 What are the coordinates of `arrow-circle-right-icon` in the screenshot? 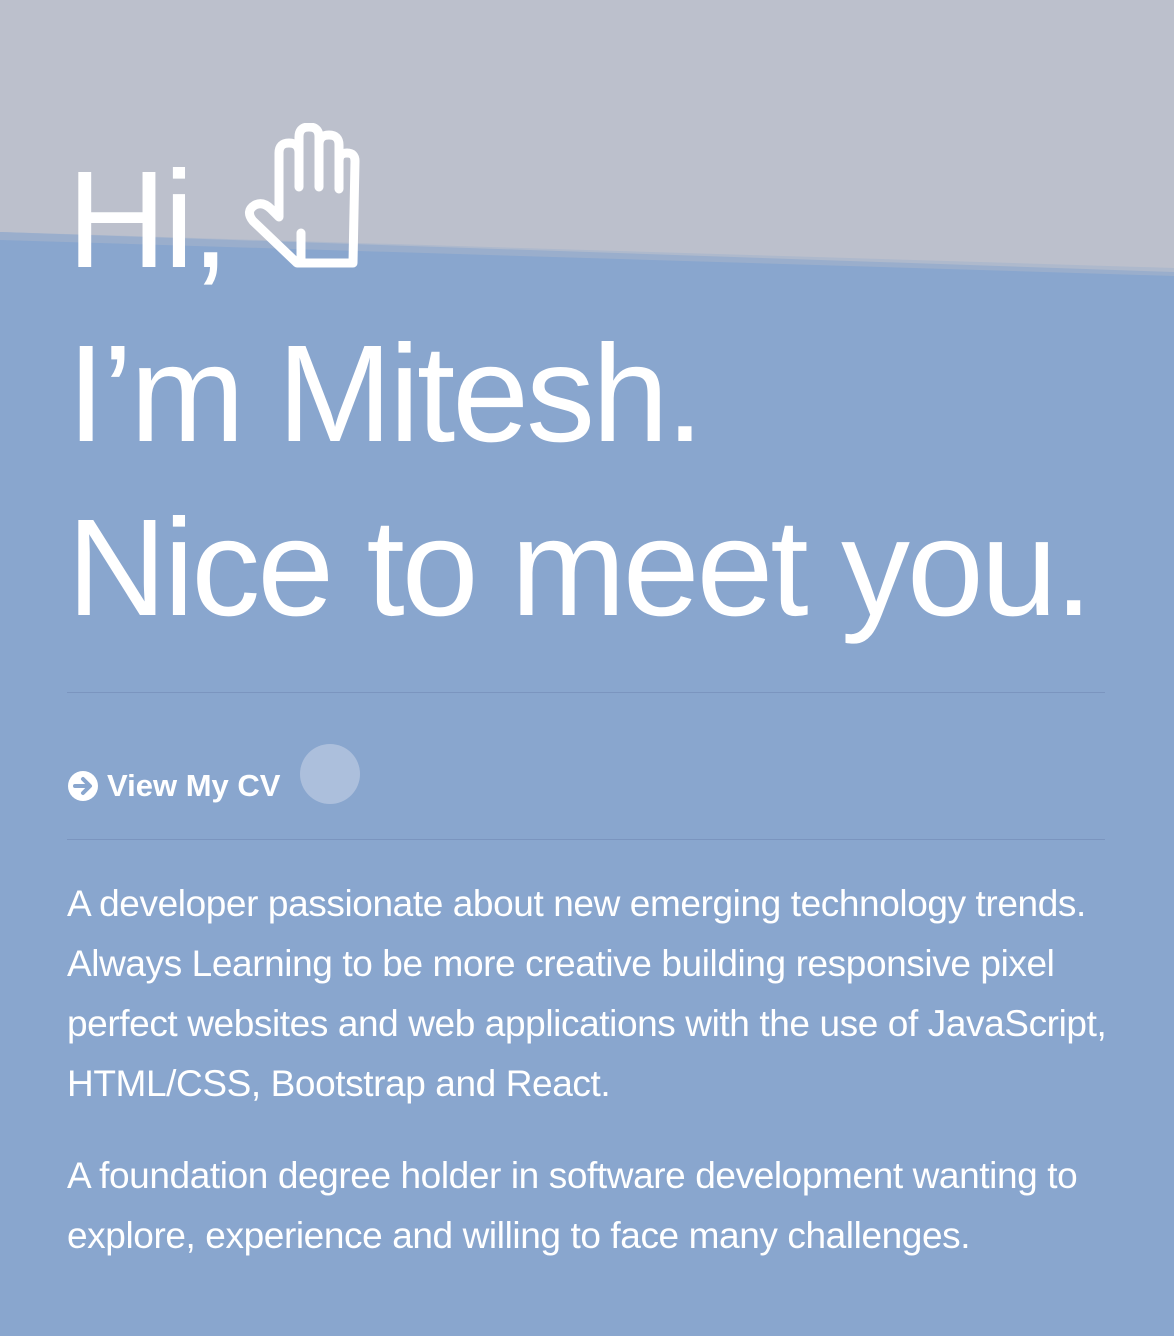 It's located at (83, 786).